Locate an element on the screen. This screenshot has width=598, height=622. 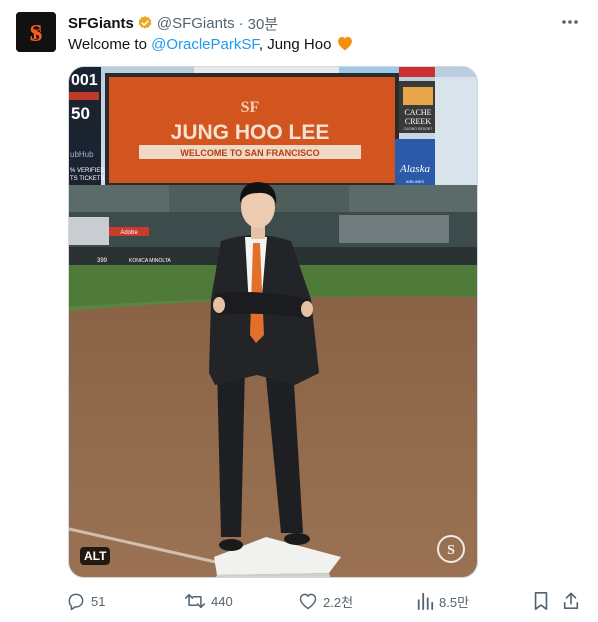
giants-logo-icon: S F is located at coordinates (36, 32).